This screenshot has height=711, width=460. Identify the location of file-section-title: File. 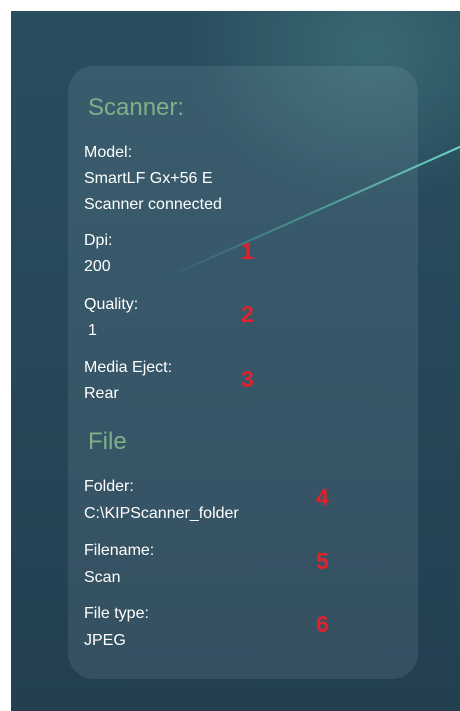
(107, 441).